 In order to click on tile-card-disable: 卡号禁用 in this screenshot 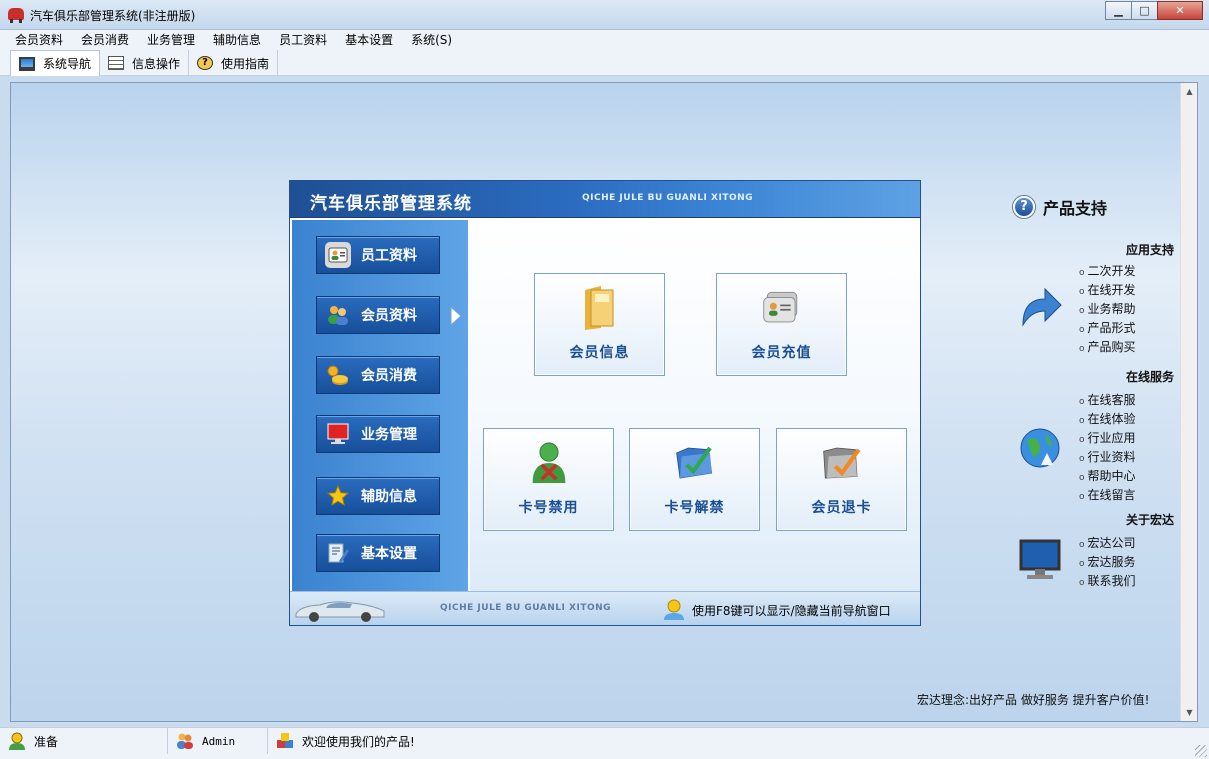, I will do `click(548, 479)`.